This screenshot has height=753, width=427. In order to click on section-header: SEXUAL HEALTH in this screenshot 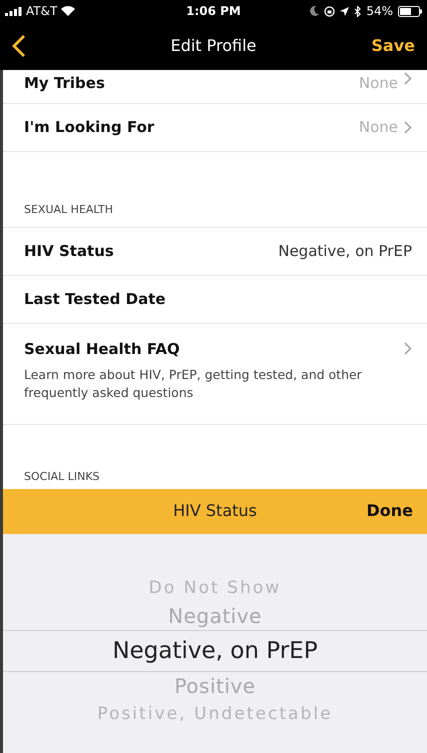, I will do `click(215, 213)`.